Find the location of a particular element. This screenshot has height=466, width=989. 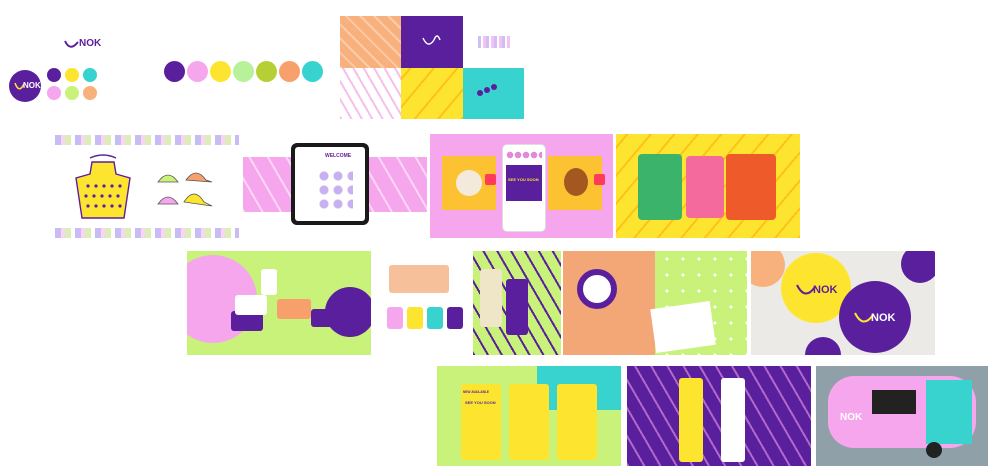

rollup-banner-left is located at coordinates (691, 420).